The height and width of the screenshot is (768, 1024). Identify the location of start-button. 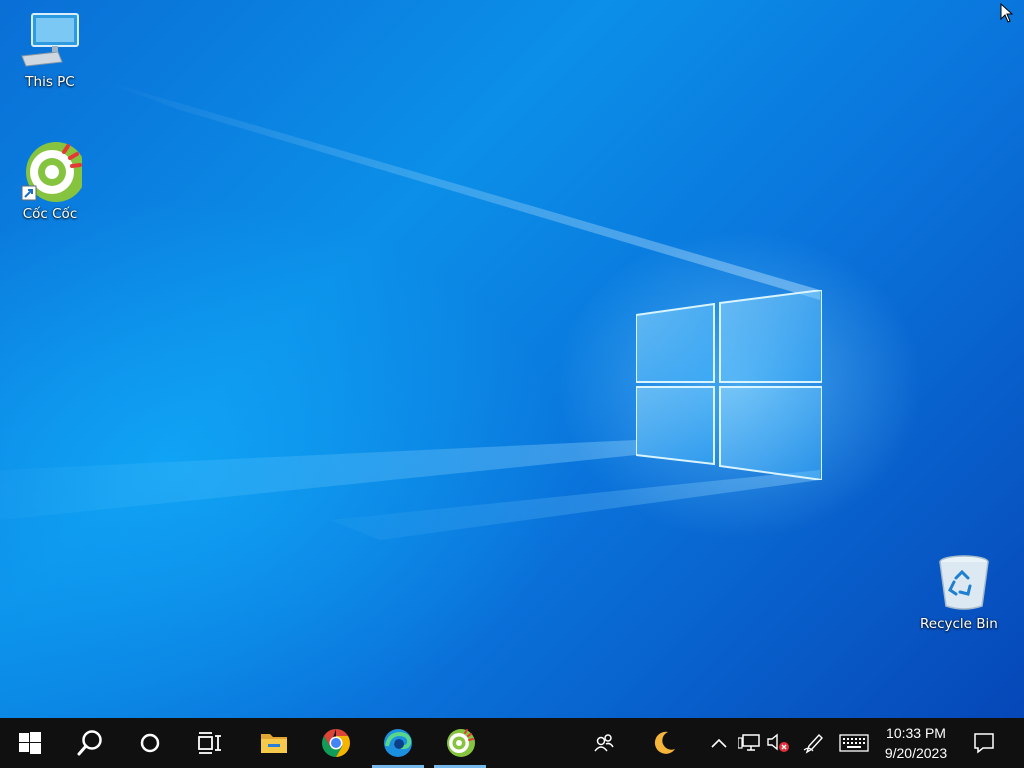
(30, 743).